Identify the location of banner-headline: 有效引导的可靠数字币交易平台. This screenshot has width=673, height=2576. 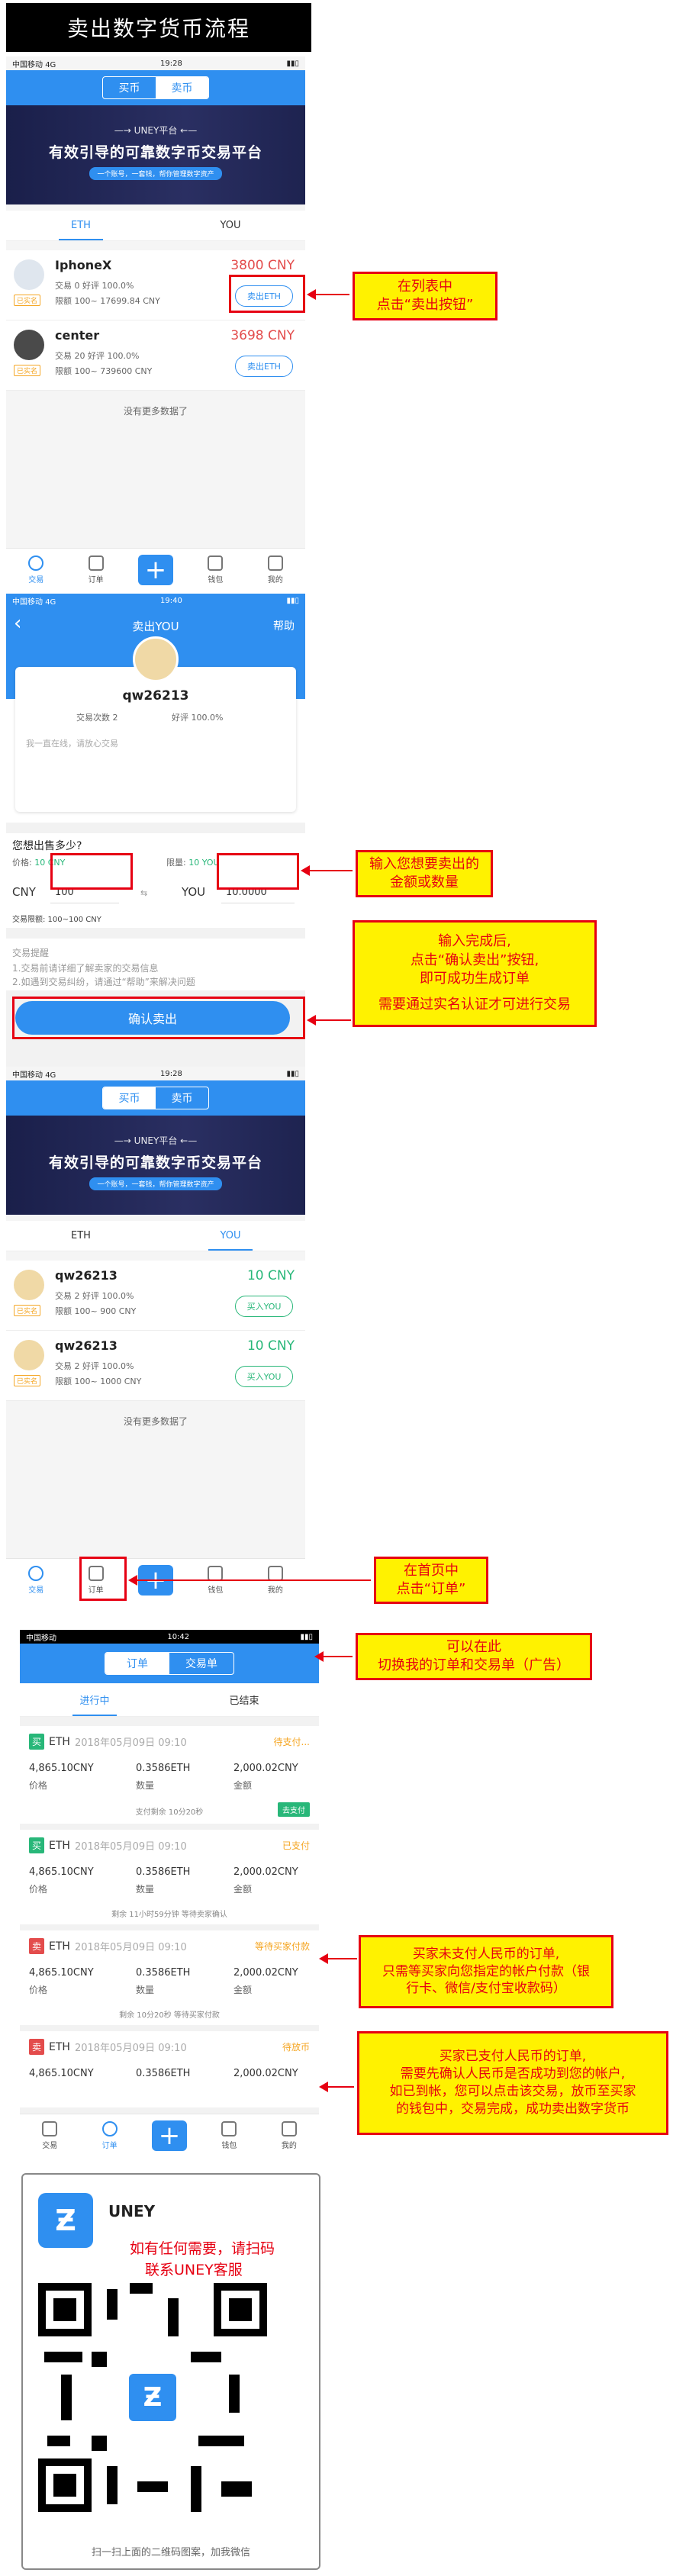
(155, 152).